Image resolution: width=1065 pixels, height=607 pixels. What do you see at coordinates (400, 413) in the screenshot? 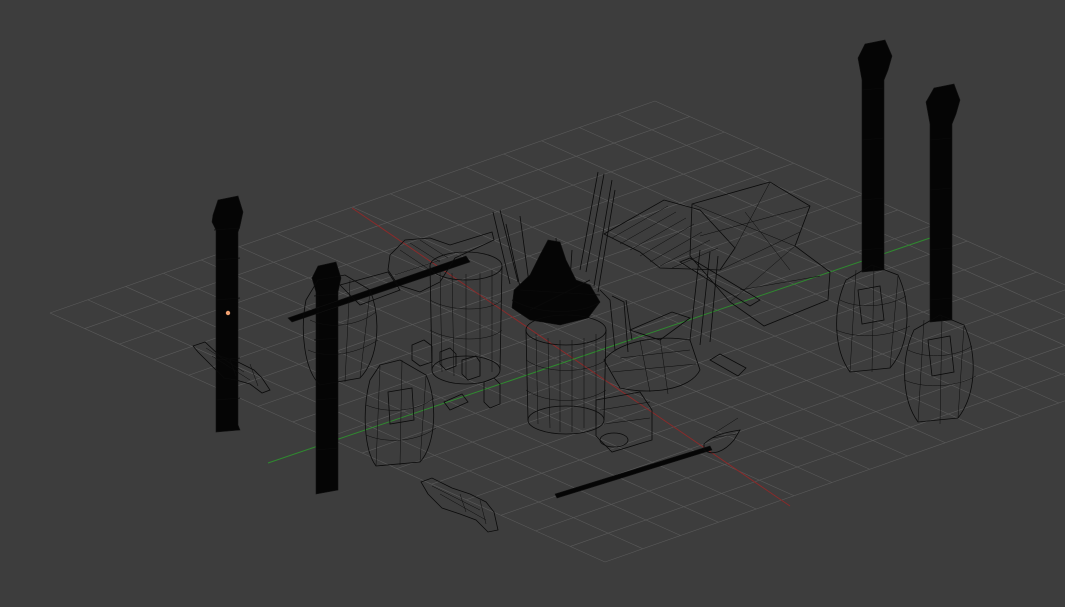
I see `center-pod` at bounding box center [400, 413].